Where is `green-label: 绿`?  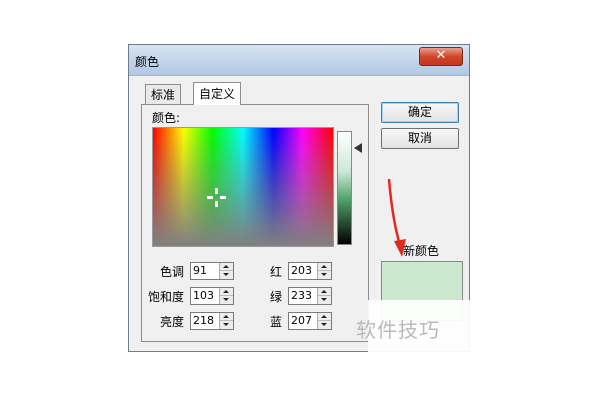
green-label: 绿 is located at coordinates (275, 297).